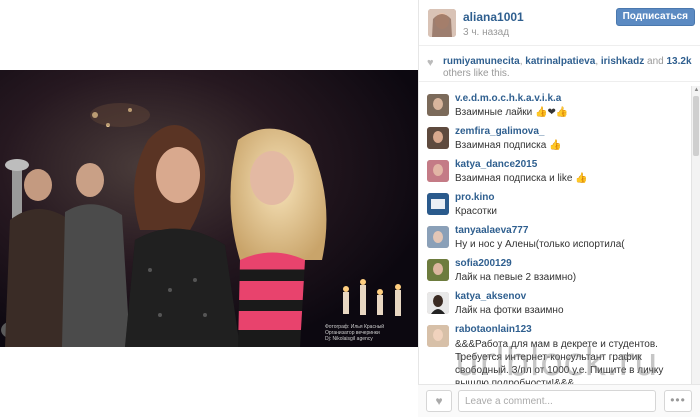  I want to click on photo-credit-3: Dj: NikolaisgiI agency, so click(349, 339).